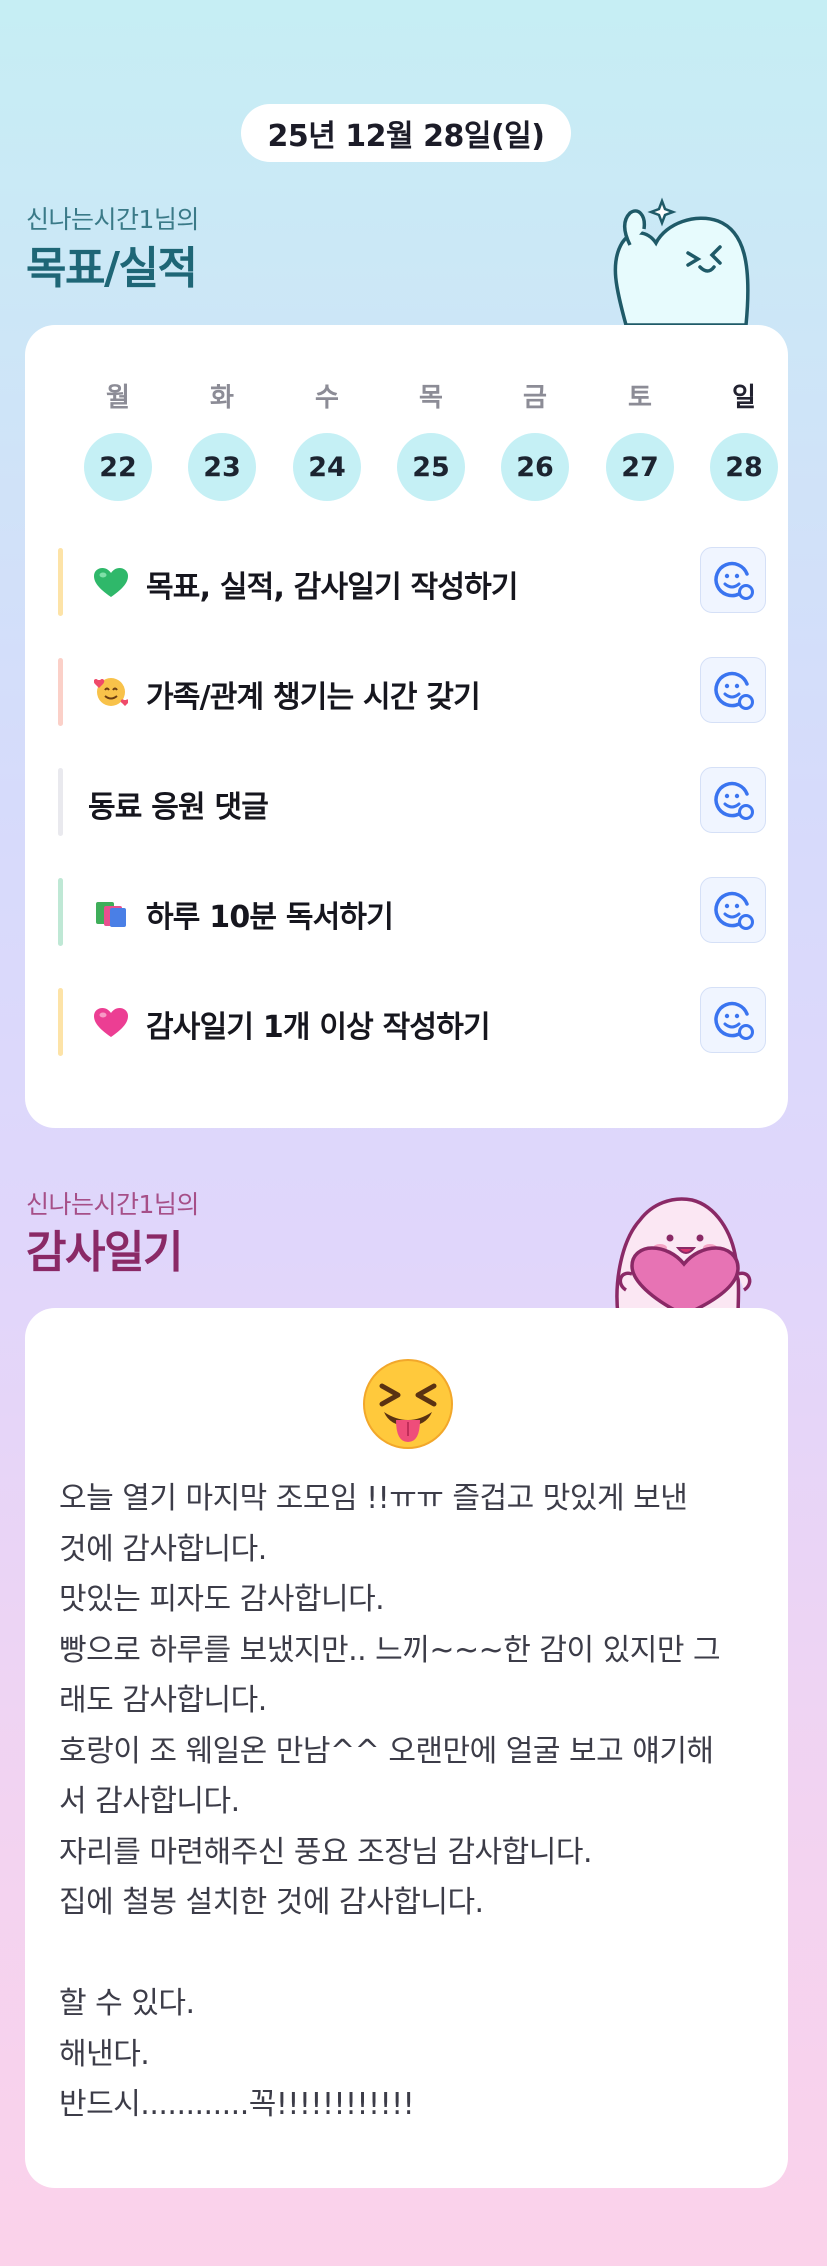 This screenshot has width=827, height=2266. Describe the element at coordinates (118, 398) in the screenshot. I see `weekday-label: 월` at that location.